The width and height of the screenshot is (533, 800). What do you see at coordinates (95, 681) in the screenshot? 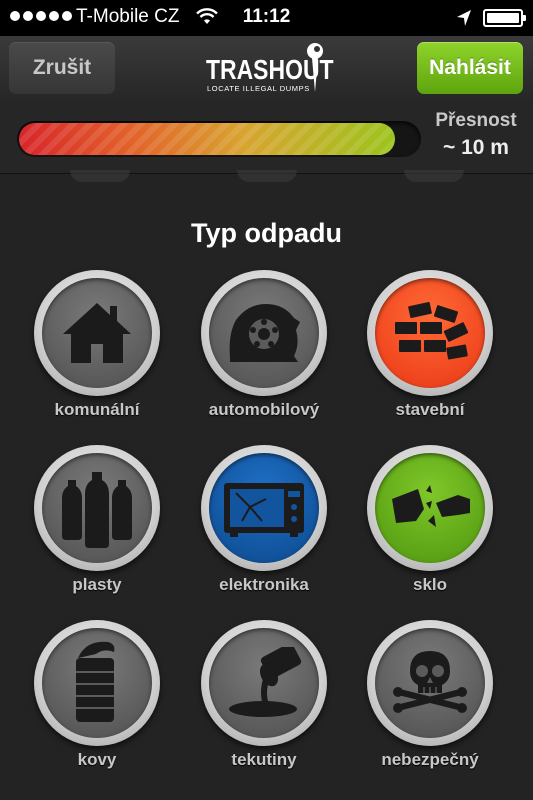
I see `tin-can-icon` at bounding box center [95, 681].